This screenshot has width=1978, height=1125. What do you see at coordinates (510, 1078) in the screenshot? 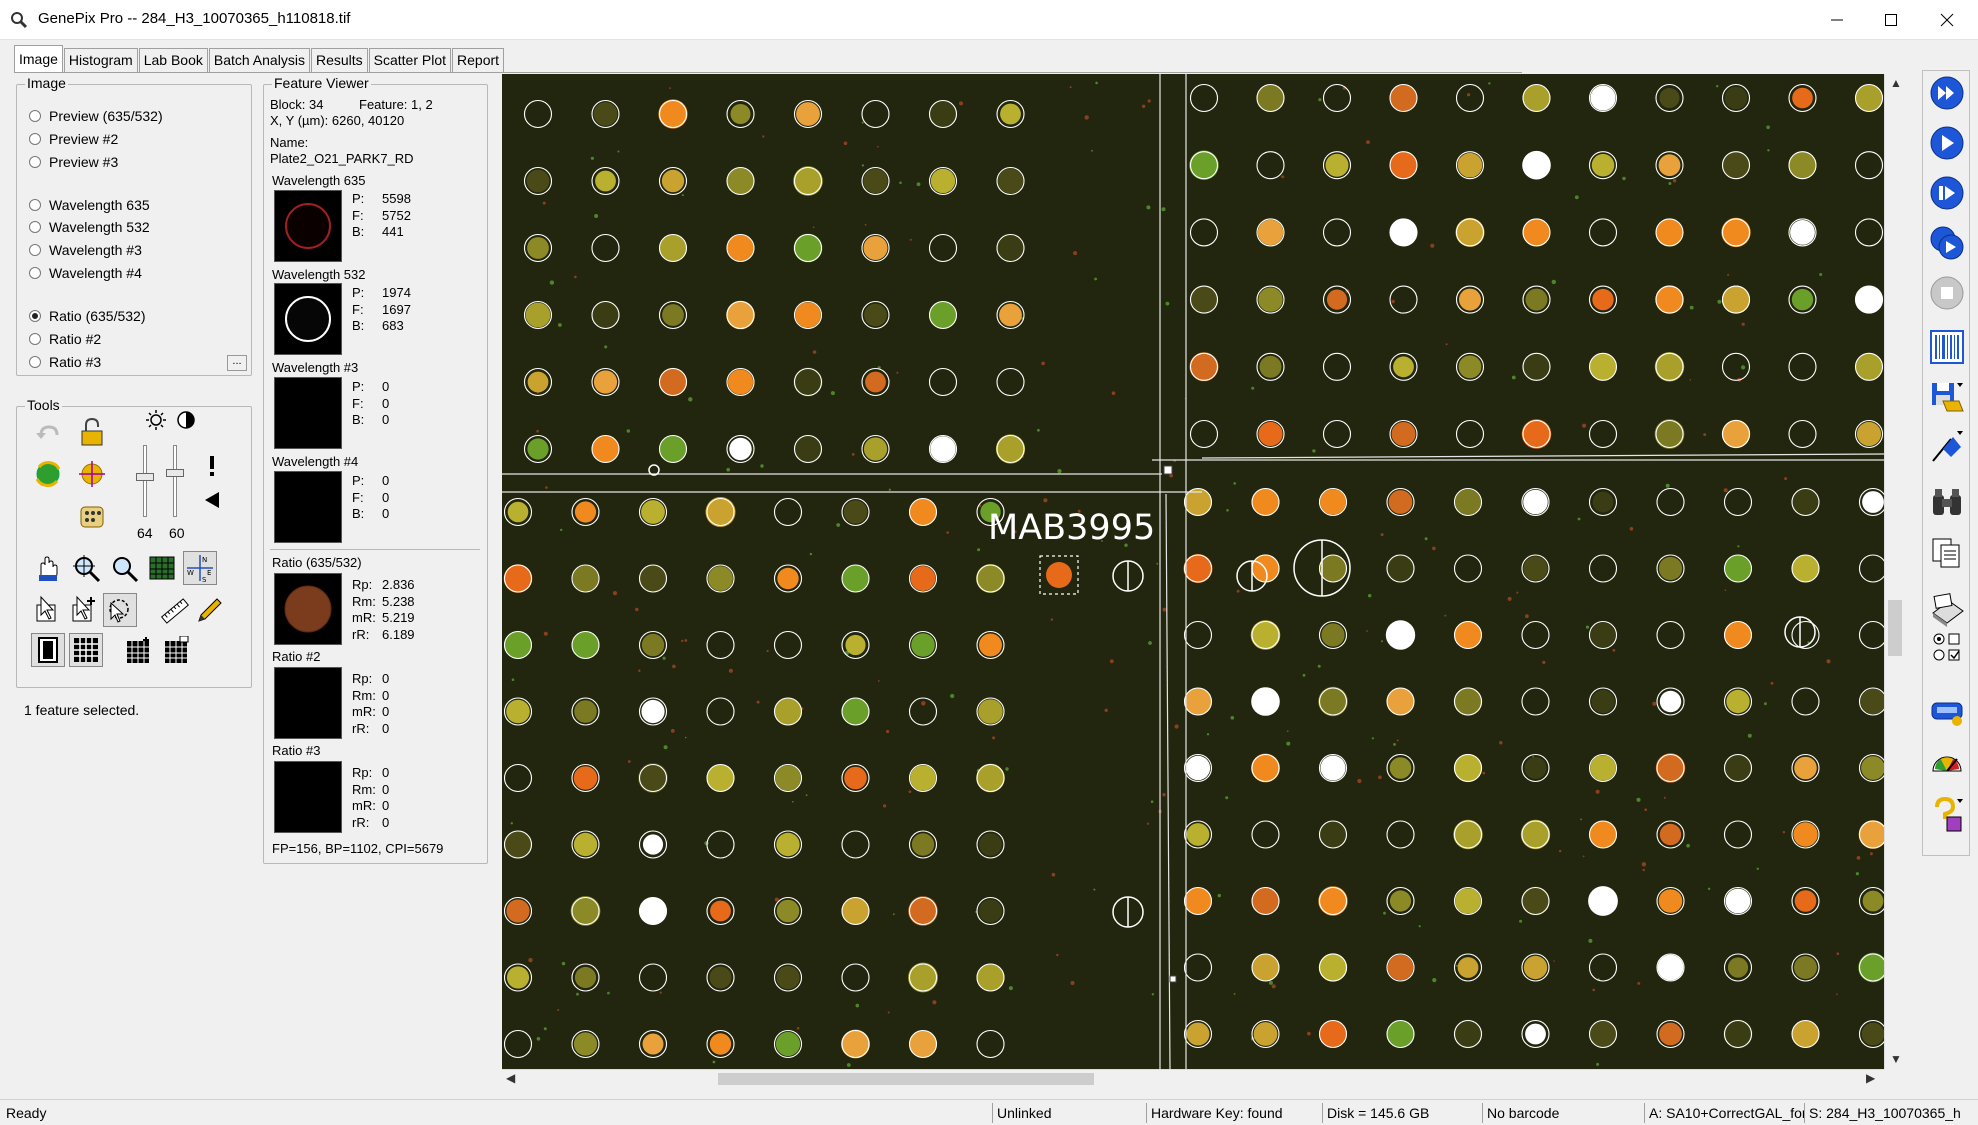
I see `scroll-left-arrow-icon: ◀` at bounding box center [510, 1078].